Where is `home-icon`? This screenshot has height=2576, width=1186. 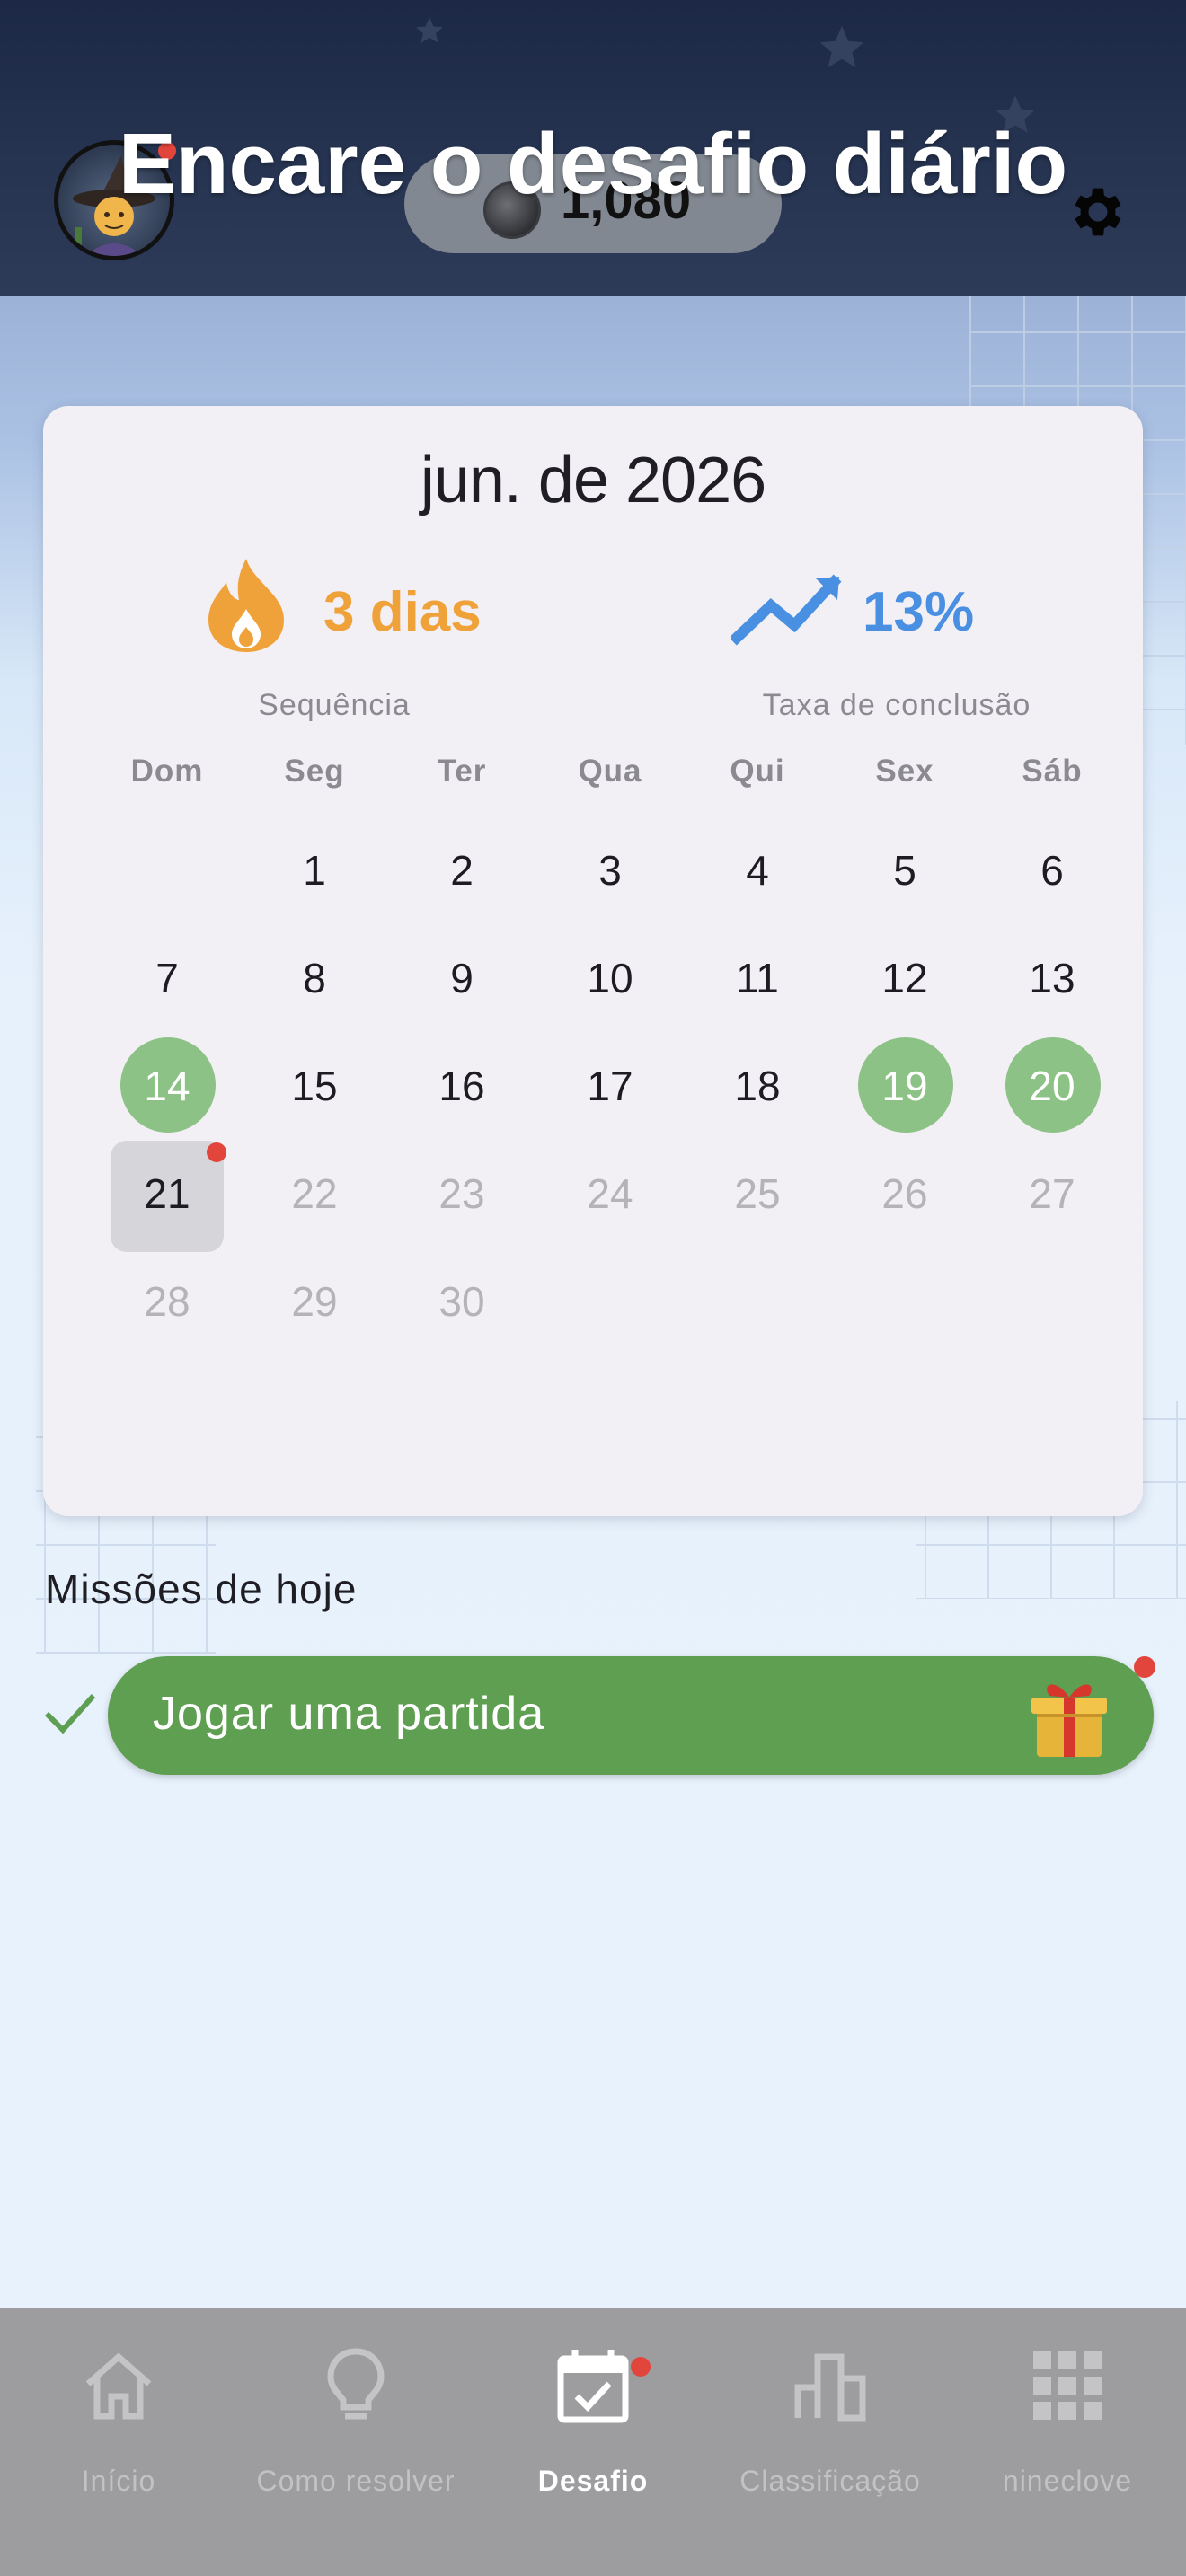 home-icon is located at coordinates (118, 2386).